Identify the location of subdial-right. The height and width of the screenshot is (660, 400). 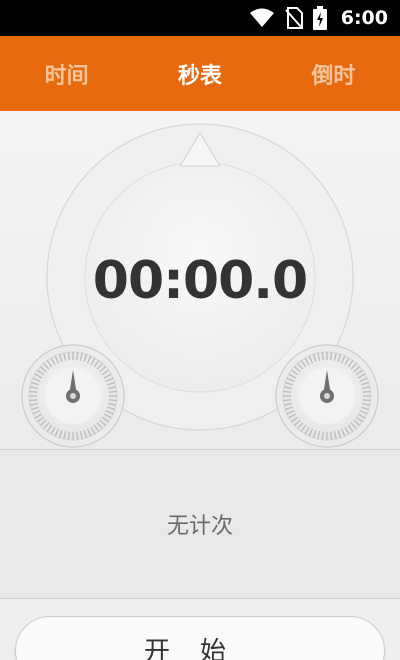
(327, 396).